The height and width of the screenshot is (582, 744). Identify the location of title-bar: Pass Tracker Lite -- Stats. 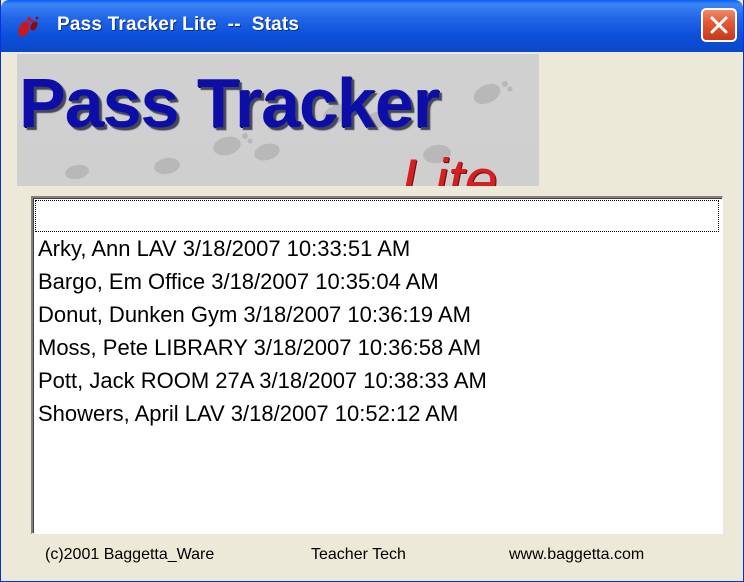
(372, 26).